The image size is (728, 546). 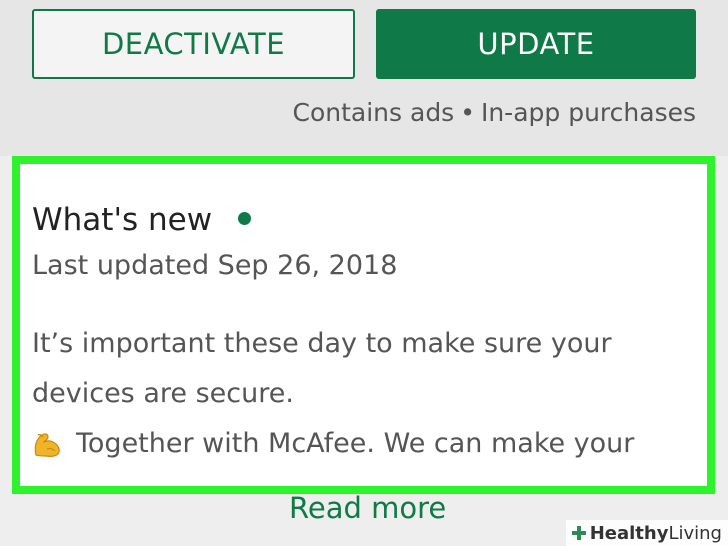 What do you see at coordinates (163, 393) in the screenshot?
I see `description-line: devices are secure.` at bounding box center [163, 393].